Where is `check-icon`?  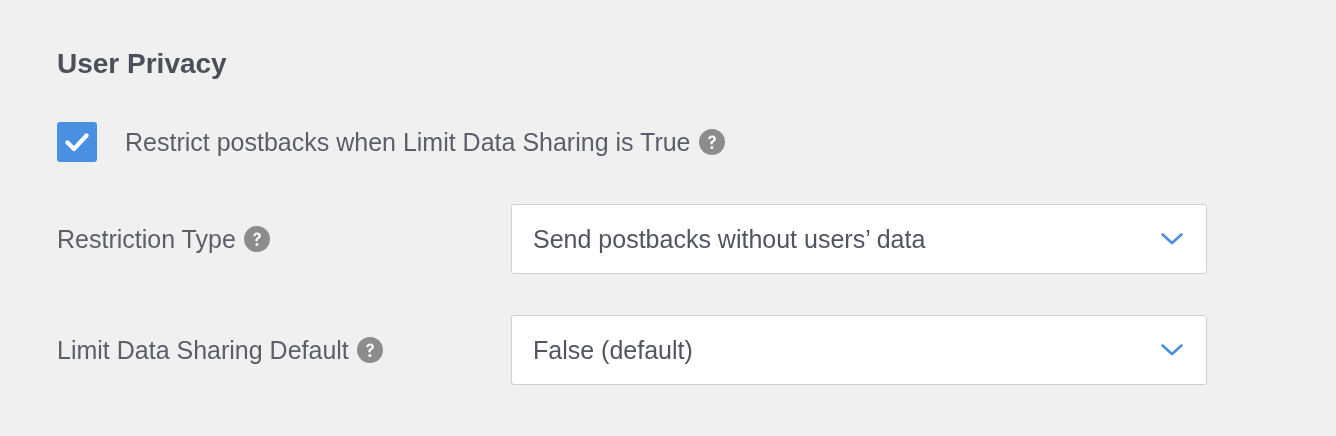 check-icon is located at coordinates (77, 142).